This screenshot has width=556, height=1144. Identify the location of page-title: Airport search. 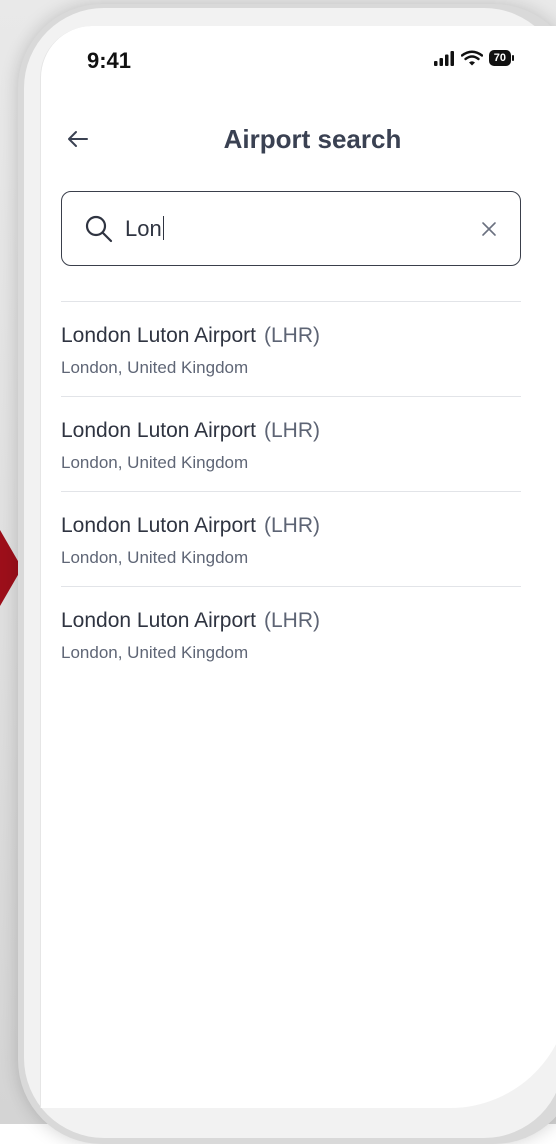
(312, 139).